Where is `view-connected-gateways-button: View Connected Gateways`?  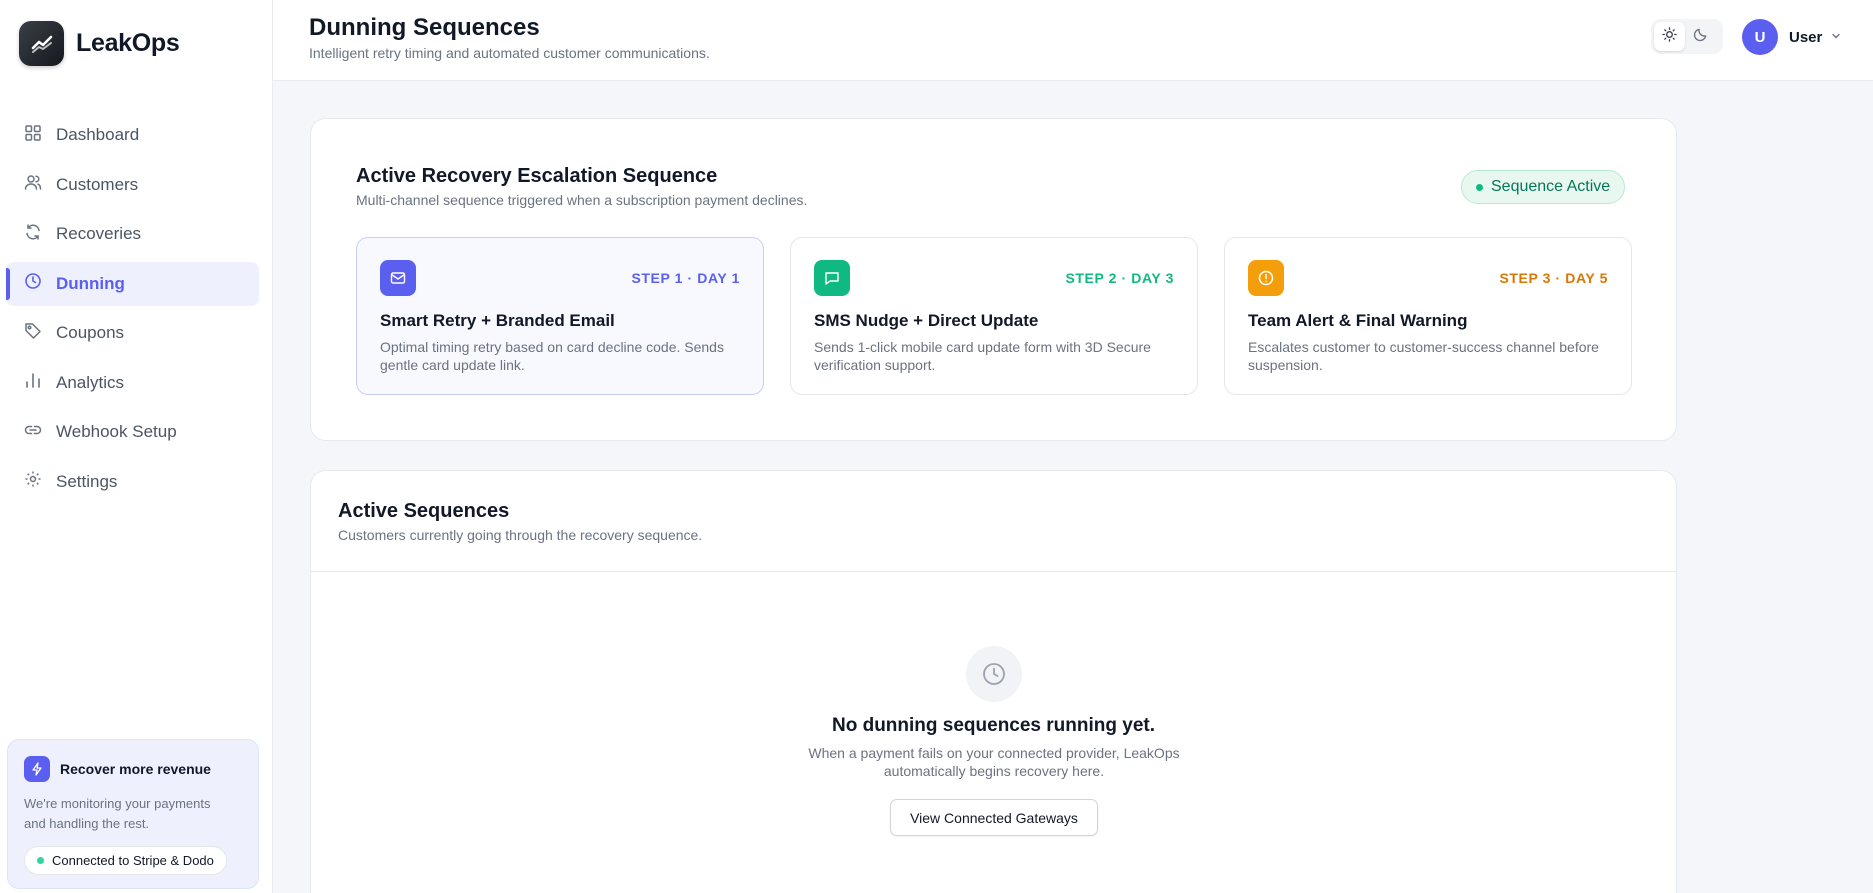
view-connected-gateways-button: View Connected Gateways is located at coordinates (994, 817).